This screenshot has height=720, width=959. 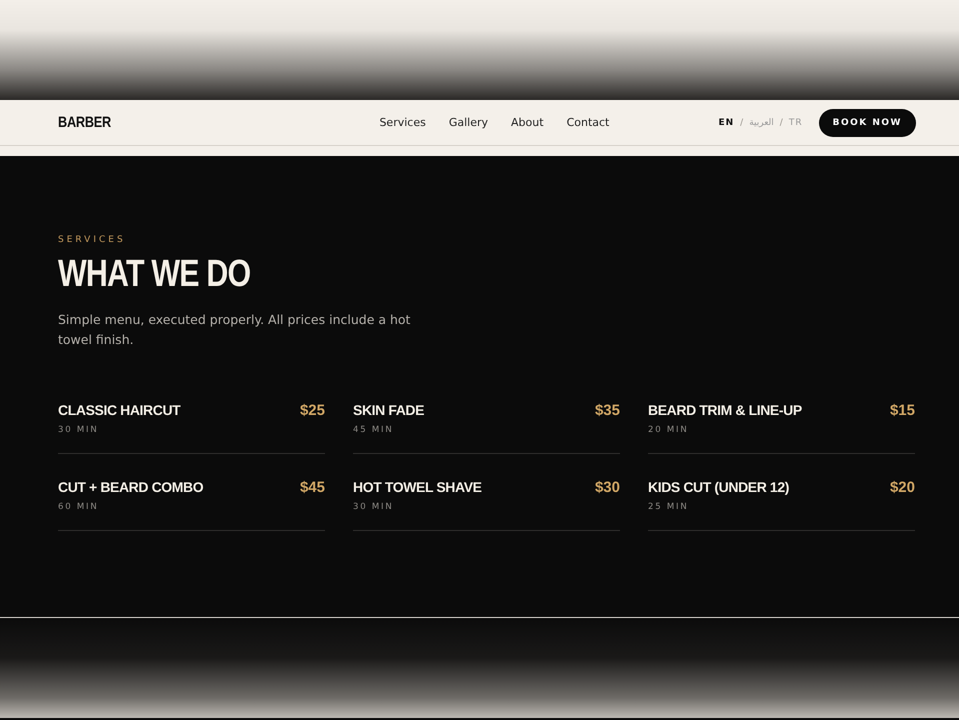 What do you see at coordinates (669, 507) in the screenshot?
I see `service-duration: 25 MIN` at bounding box center [669, 507].